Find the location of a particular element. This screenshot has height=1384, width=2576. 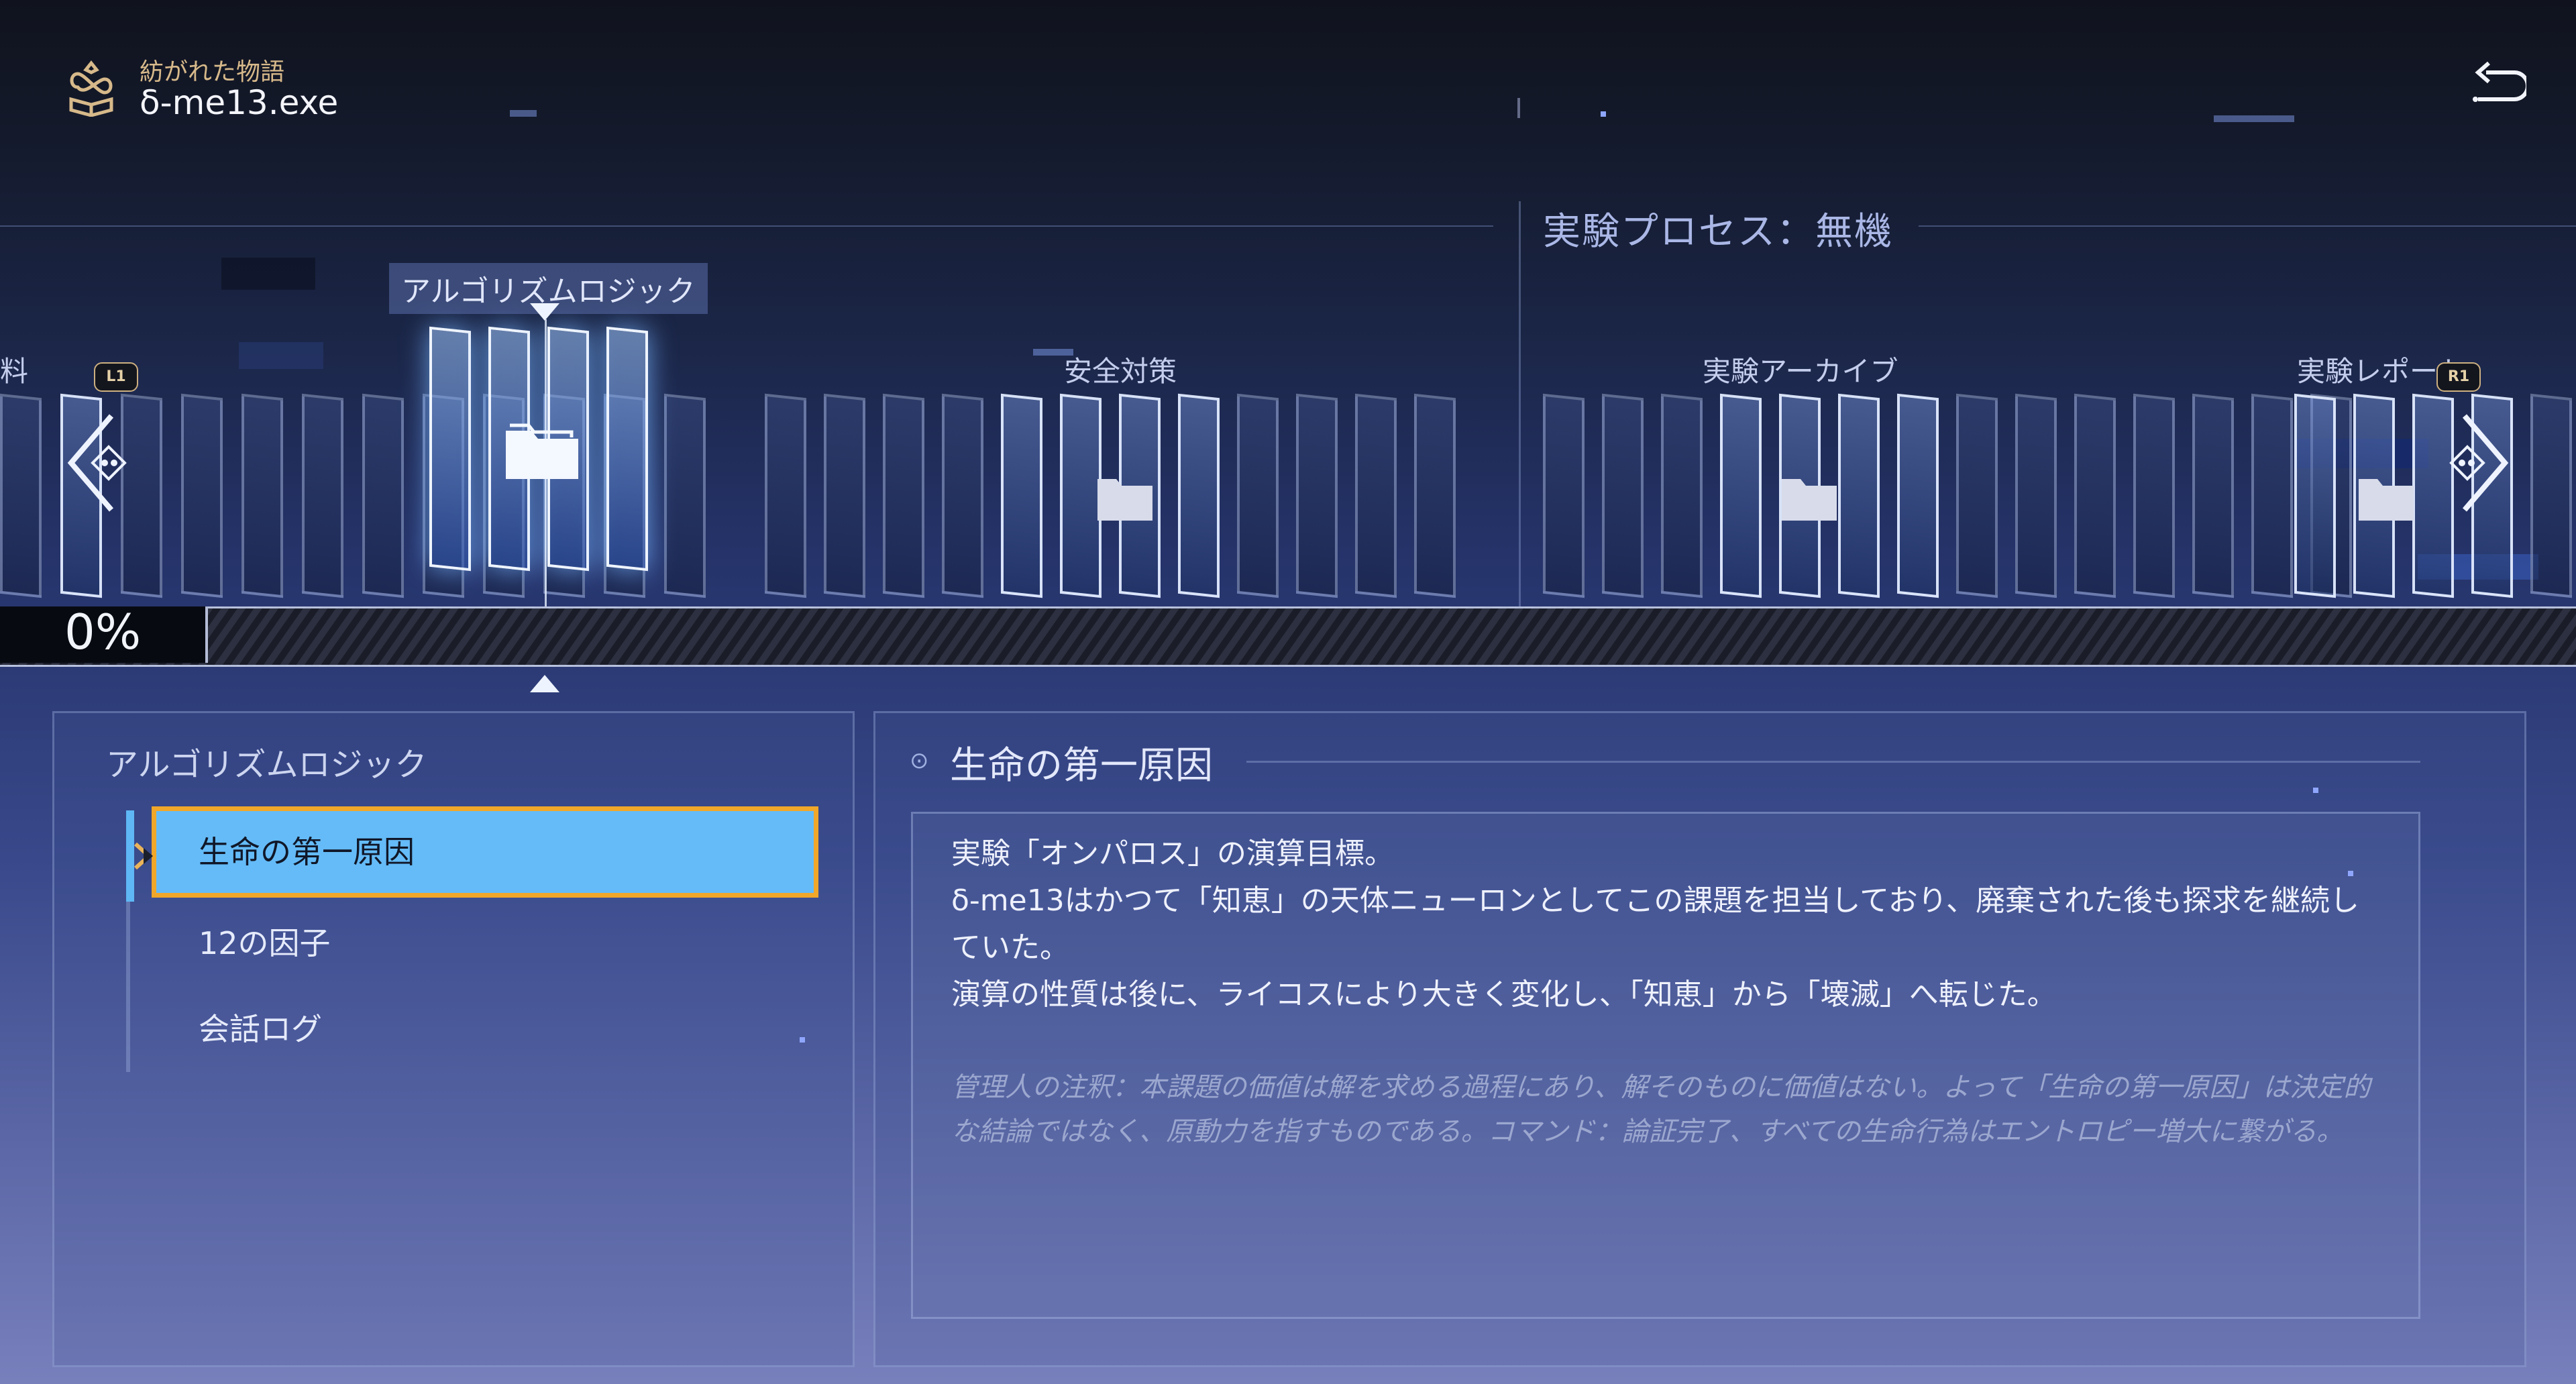

entry-paragraph: 実験「オンパロス」の演算目標。 is located at coordinates (1172, 854).